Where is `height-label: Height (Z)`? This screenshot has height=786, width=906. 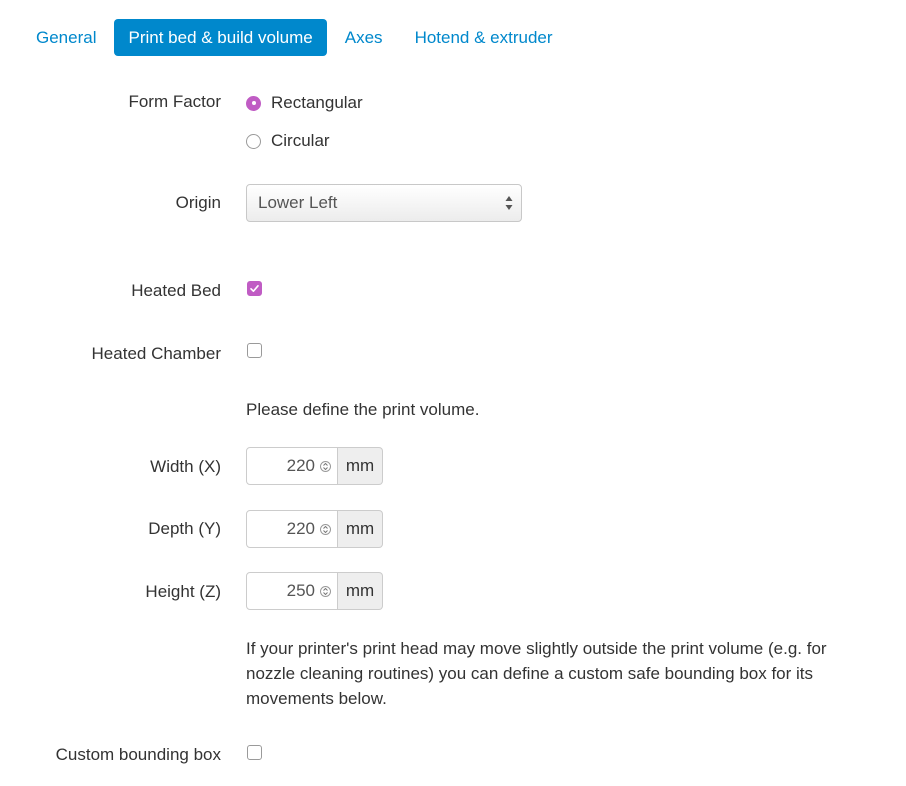 height-label: Height (Z) is located at coordinates (183, 591).